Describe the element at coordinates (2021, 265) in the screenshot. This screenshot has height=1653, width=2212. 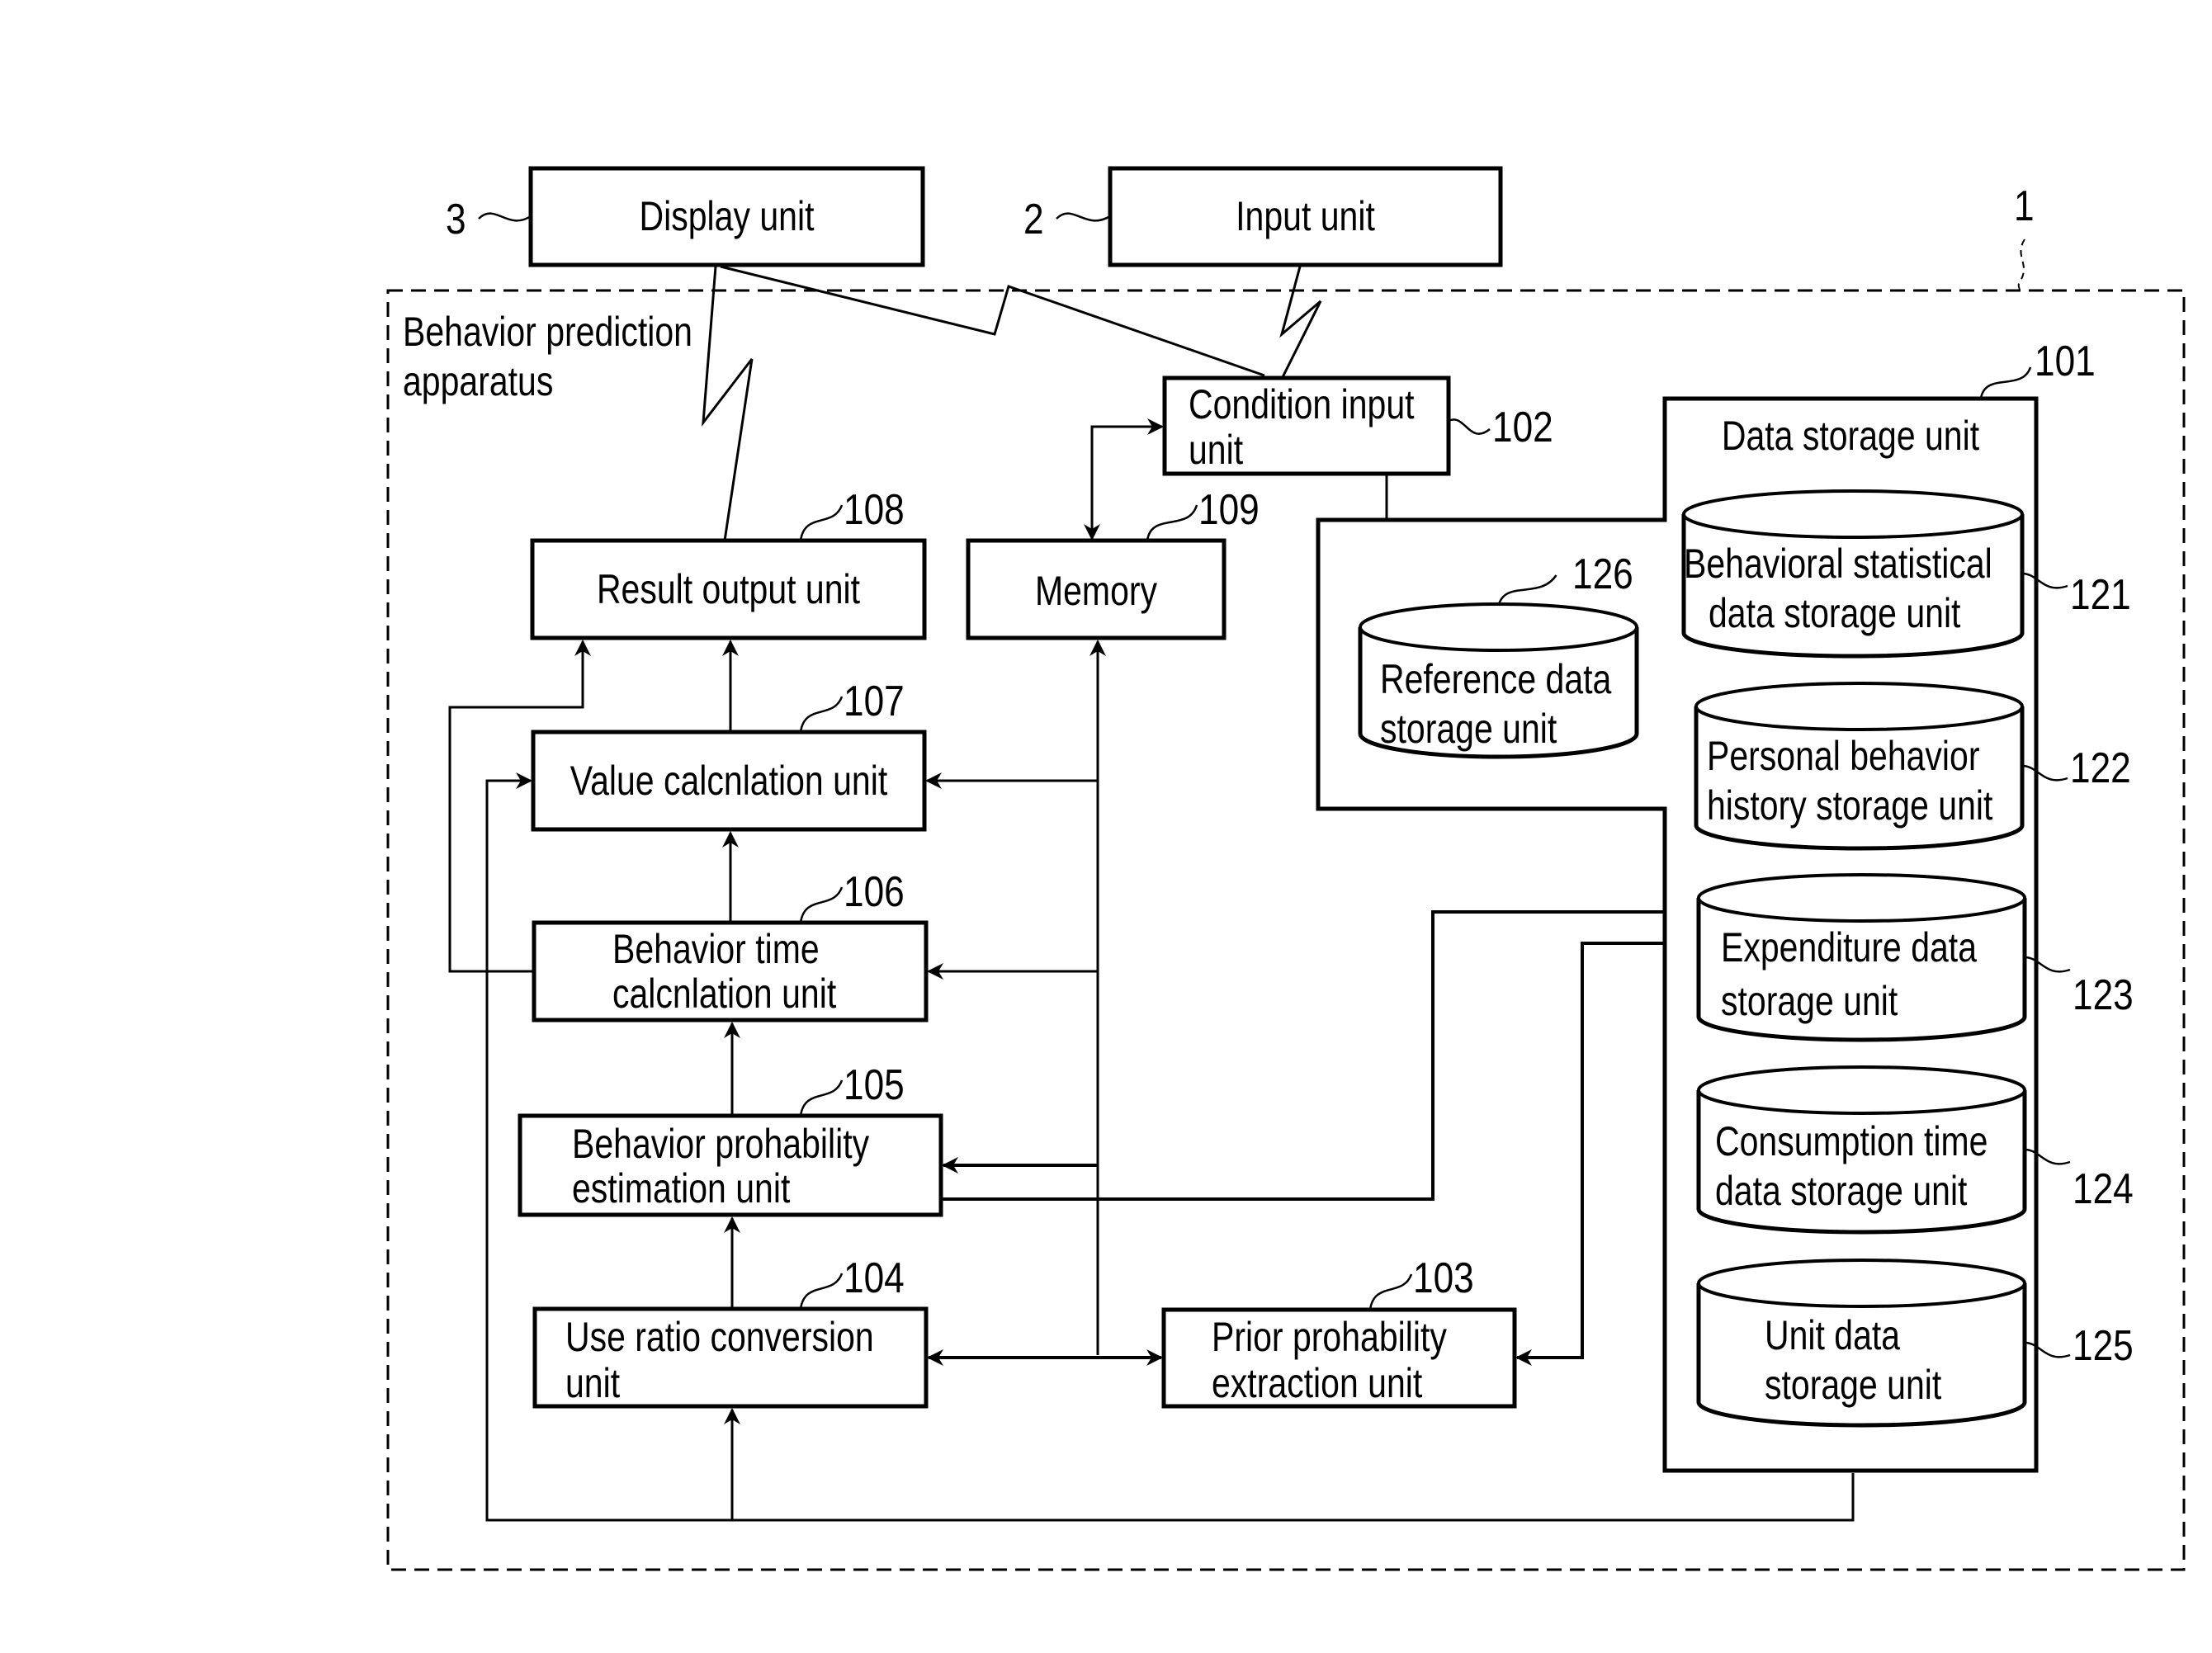
I see `apparatus-leader` at that location.